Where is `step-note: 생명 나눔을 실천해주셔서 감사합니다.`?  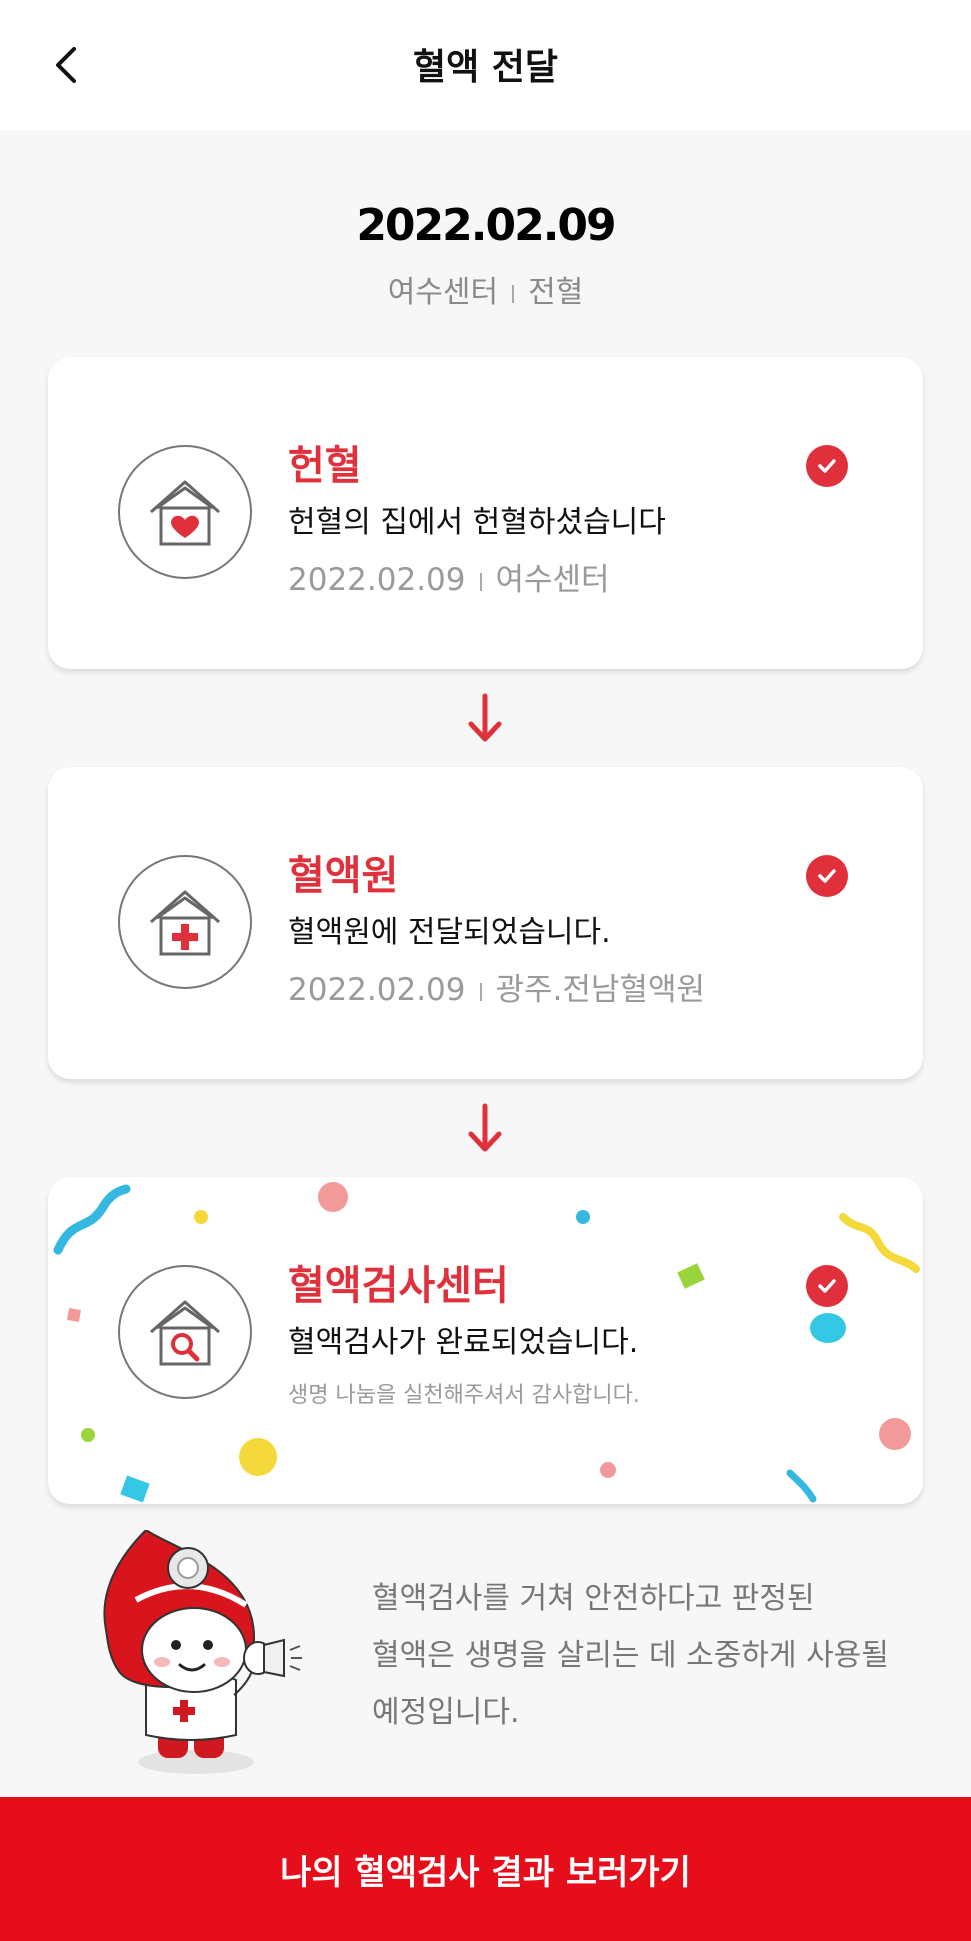
step-note: 생명 나눔을 실천해주셔서 감사합니다. is located at coordinates (464, 1395).